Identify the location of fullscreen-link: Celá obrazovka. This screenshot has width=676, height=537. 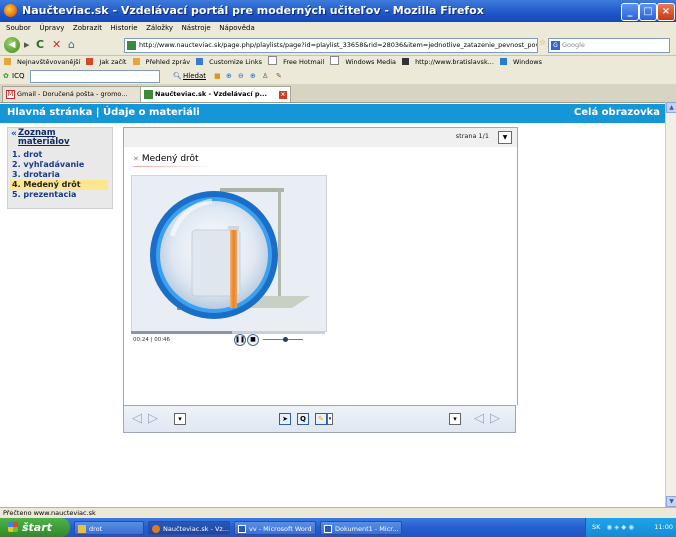
(617, 112).